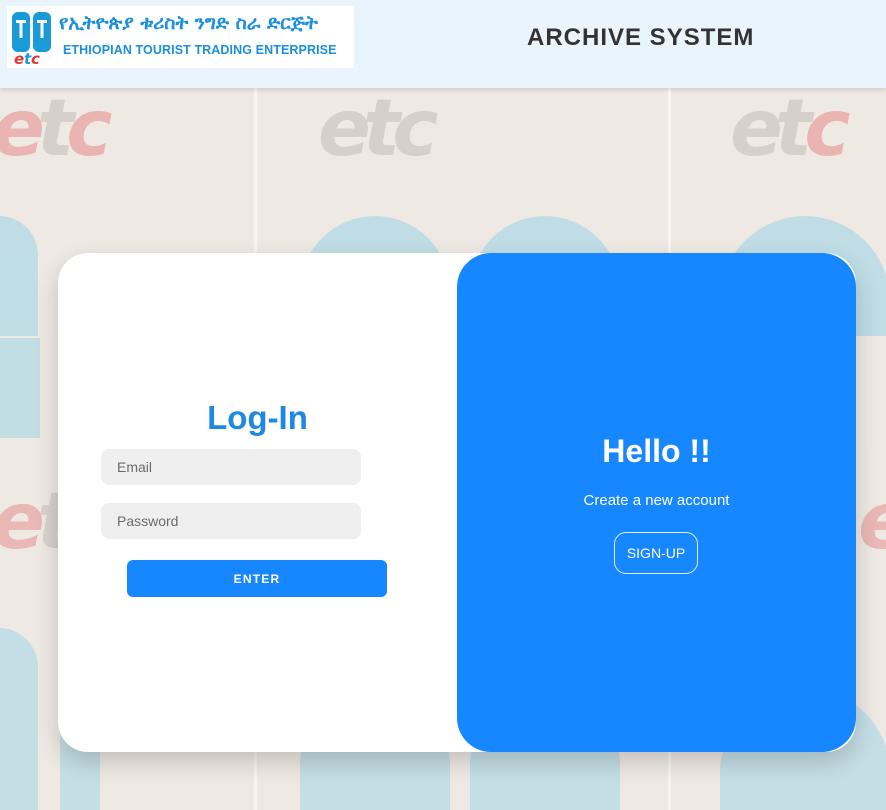 Image resolution: width=886 pixels, height=810 pixels. I want to click on svg-text: c, so click(35, 58).